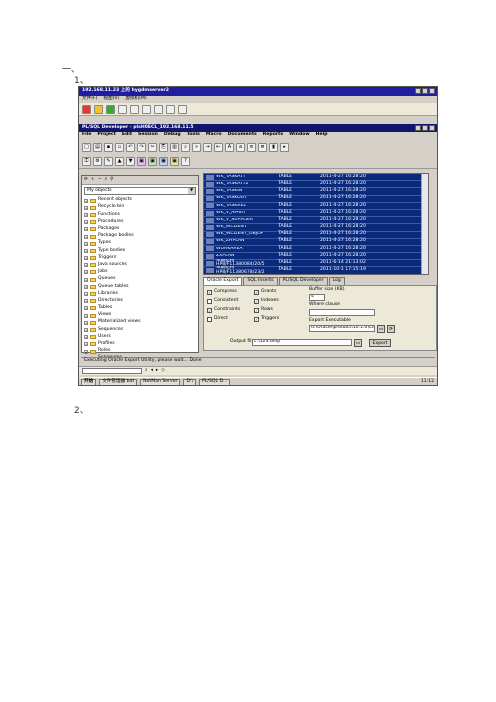  Describe the element at coordinates (391, 329) in the screenshot. I see `refresh-icon: ⟳` at that location.